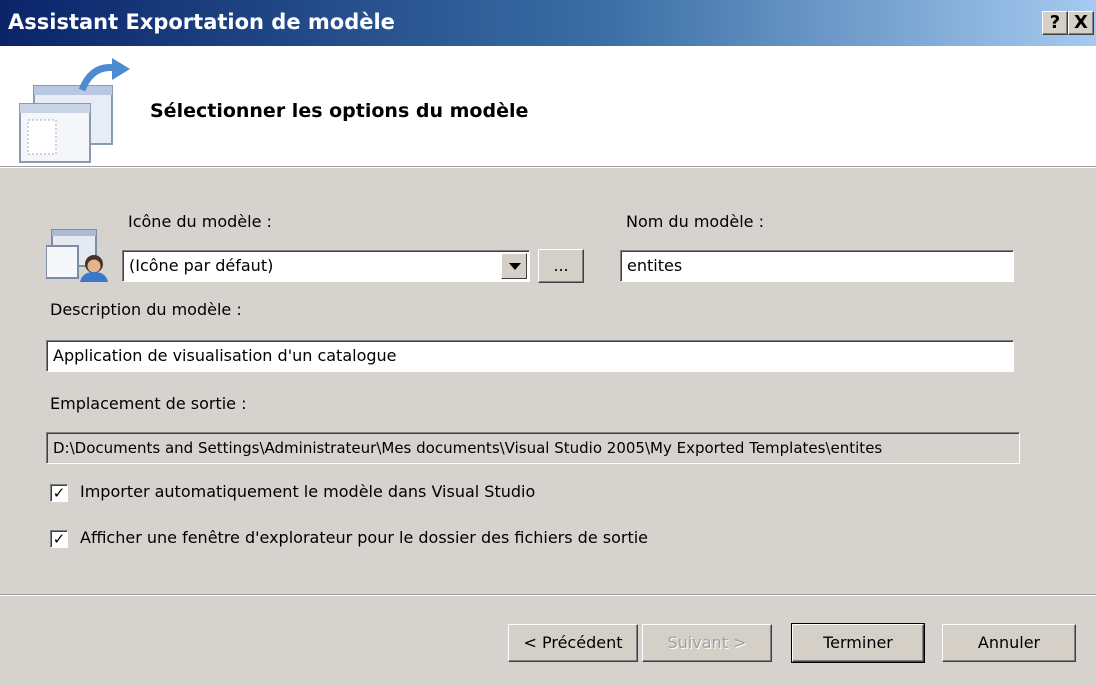  What do you see at coordinates (146, 309) in the screenshot?
I see `description-label: Description du modèle :` at bounding box center [146, 309].